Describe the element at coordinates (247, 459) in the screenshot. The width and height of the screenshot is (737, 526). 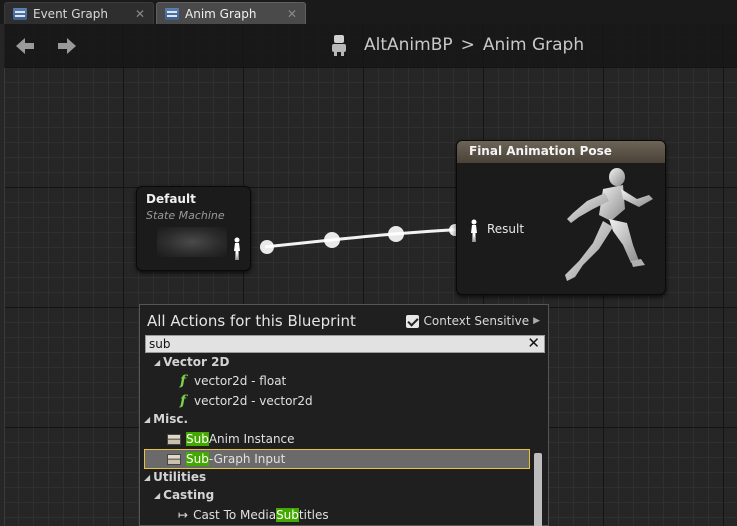
I see `item-label: -Graph Input` at that location.